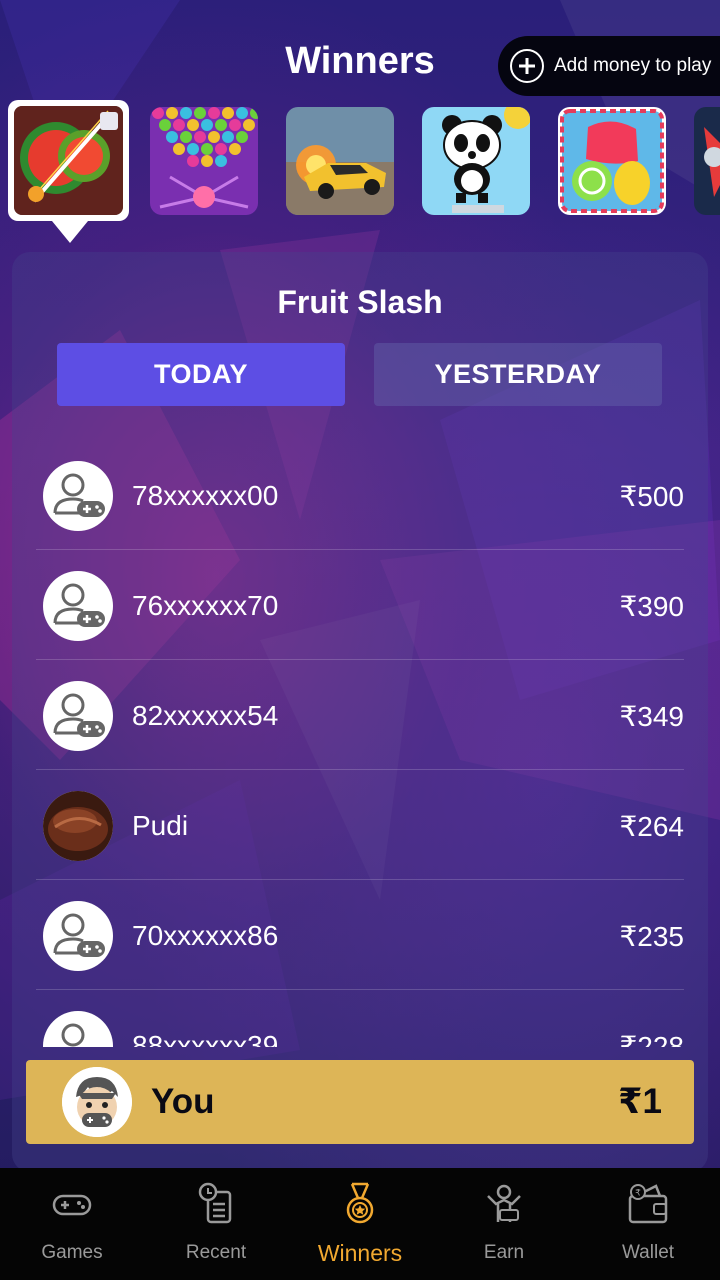  Describe the element at coordinates (215, 1203) in the screenshot. I see `clock-list-icon` at that location.